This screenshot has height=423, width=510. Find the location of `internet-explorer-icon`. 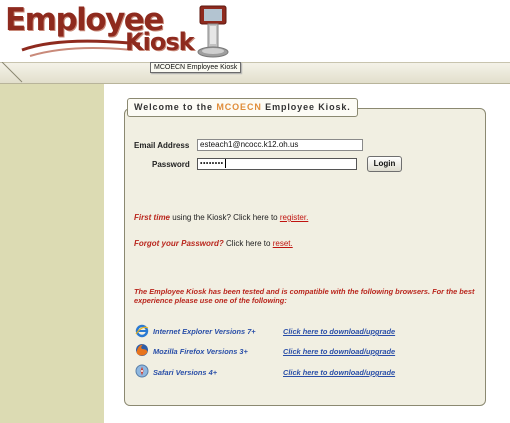

internet-explorer-icon is located at coordinates (142, 331).